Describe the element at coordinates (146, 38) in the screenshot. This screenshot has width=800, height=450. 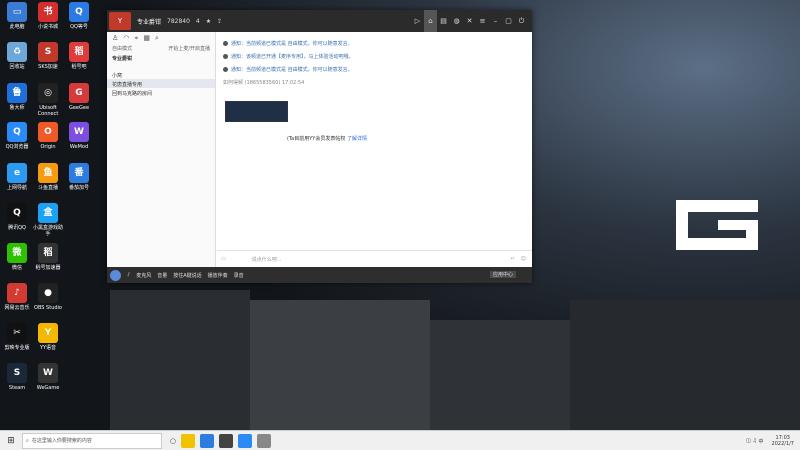
I see `grid-icon: ▦` at that location.